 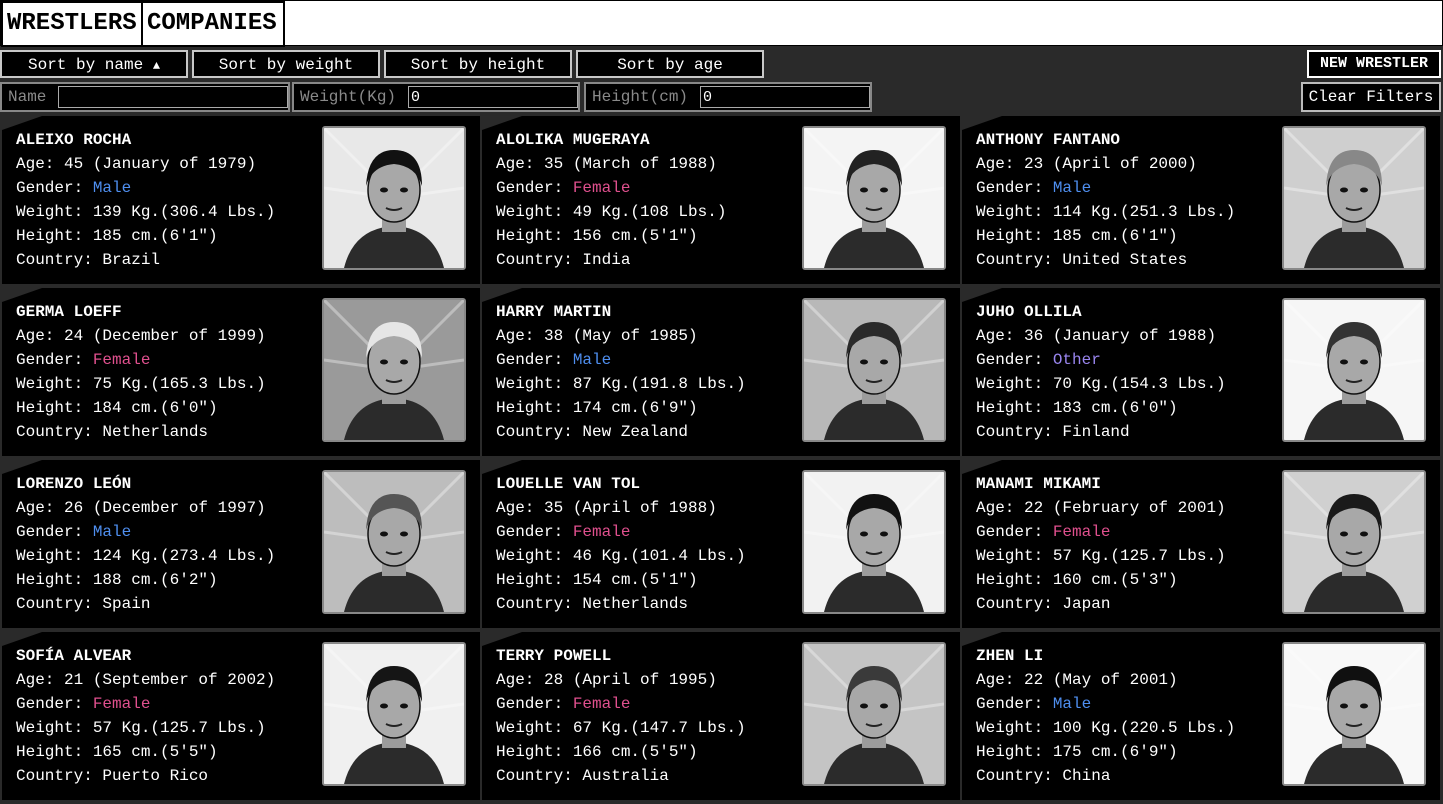 What do you see at coordinates (1374, 64) in the screenshot?
I see `new-wrestler-button: NEW WRESTLER` at bounding box center [1374, 64].